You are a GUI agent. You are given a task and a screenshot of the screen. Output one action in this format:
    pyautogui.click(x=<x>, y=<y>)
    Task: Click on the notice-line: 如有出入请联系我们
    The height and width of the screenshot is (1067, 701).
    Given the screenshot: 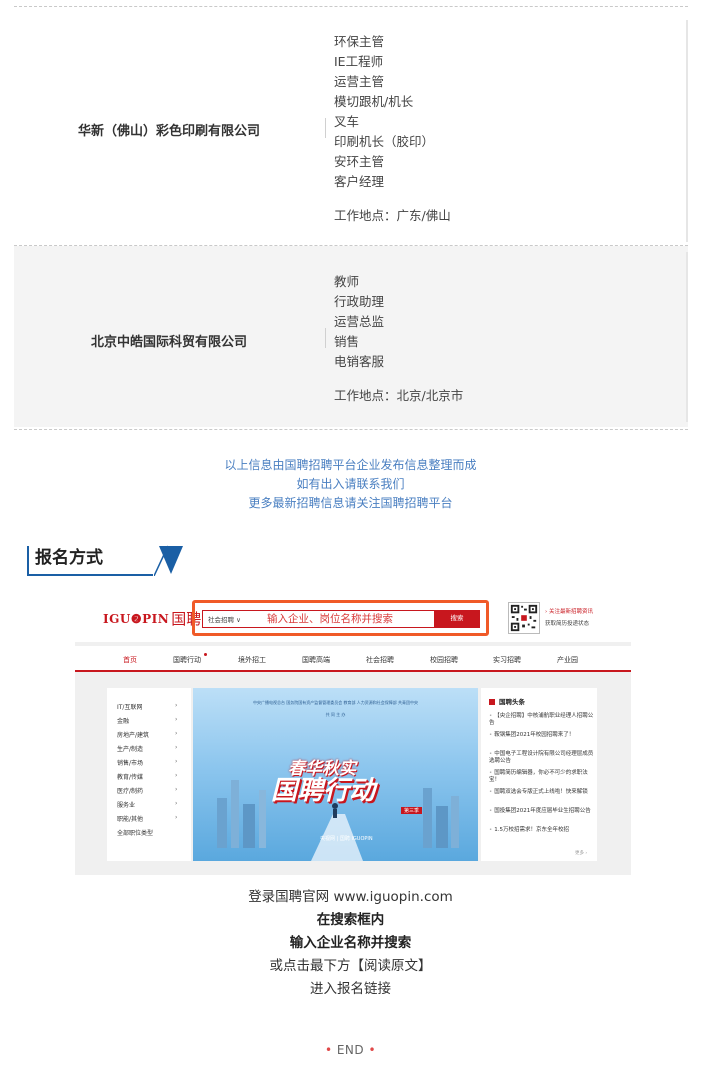 What is the action you would take?
    pyautogui.click(x=350, y=484)
    